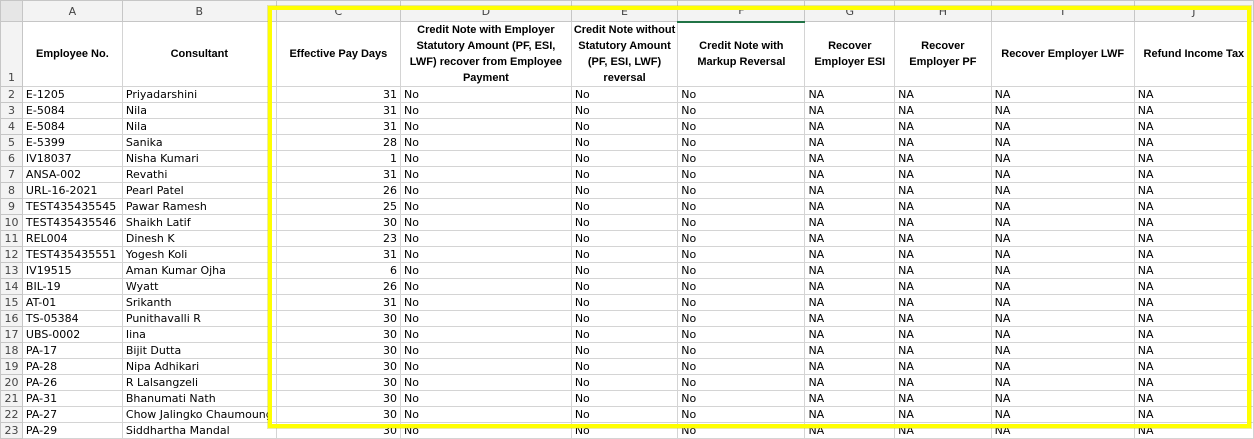 This screenshot has width=1254, height=439. Describe the element at coordinates (199, 11) in the screenshot. I see `column-header-b: B` at that location.